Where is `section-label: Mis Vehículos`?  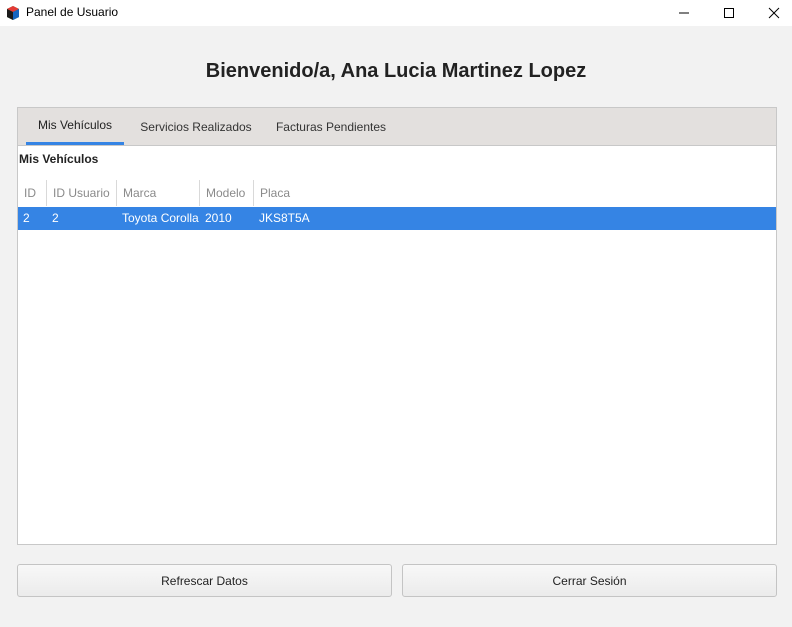 section-label: Mis Vehículos is located at coordinates (59, 159).